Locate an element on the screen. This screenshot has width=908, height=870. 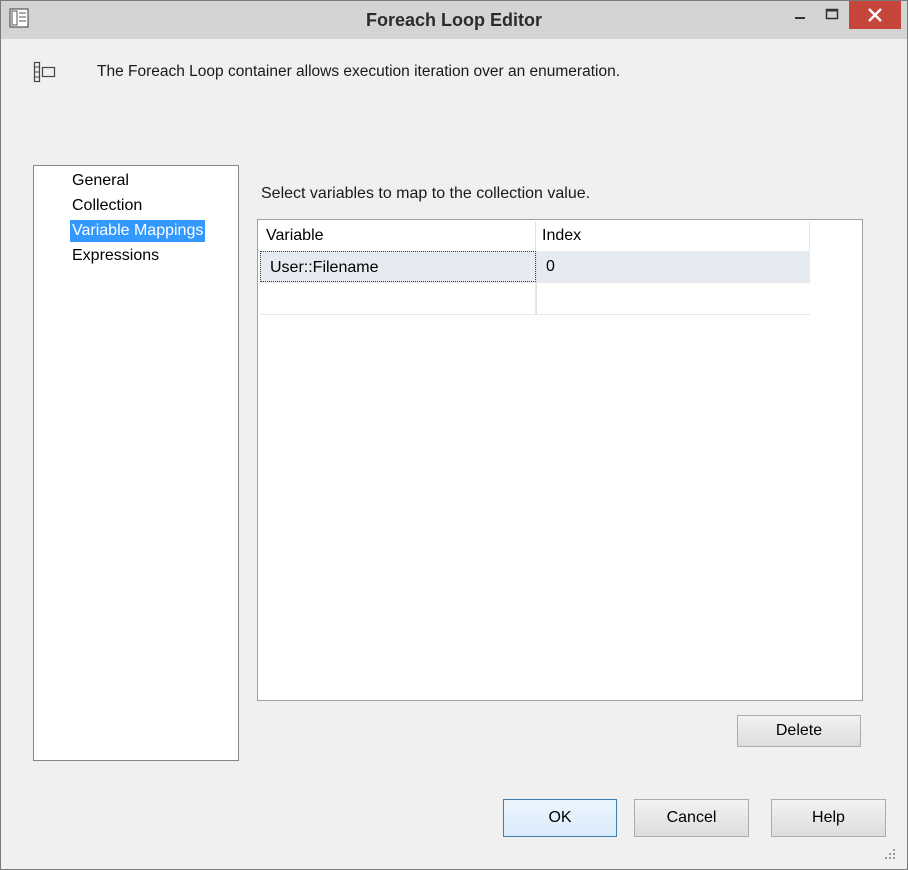
close-button is located at coordinates (875, 15).